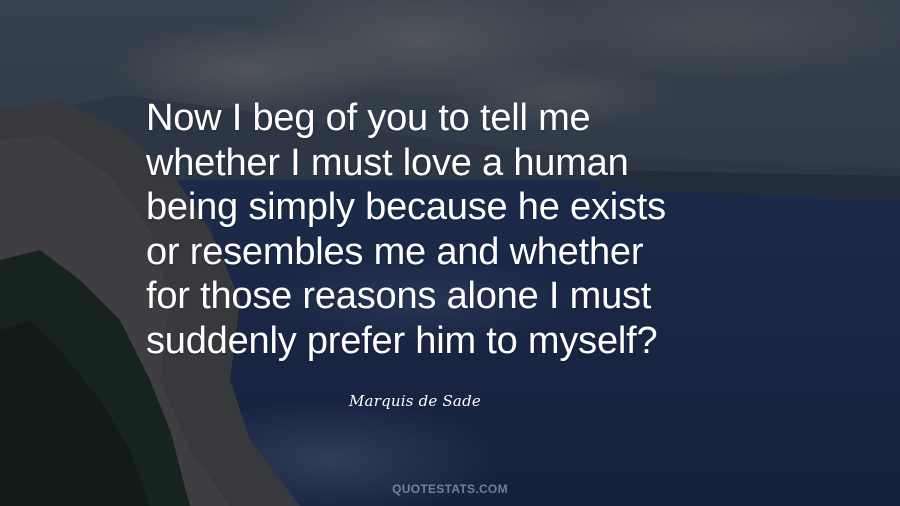 The height and width of the screenshot is (506, 900). I want to click on site-watermark: QUOTESTATS.COM, so click(450, 489).